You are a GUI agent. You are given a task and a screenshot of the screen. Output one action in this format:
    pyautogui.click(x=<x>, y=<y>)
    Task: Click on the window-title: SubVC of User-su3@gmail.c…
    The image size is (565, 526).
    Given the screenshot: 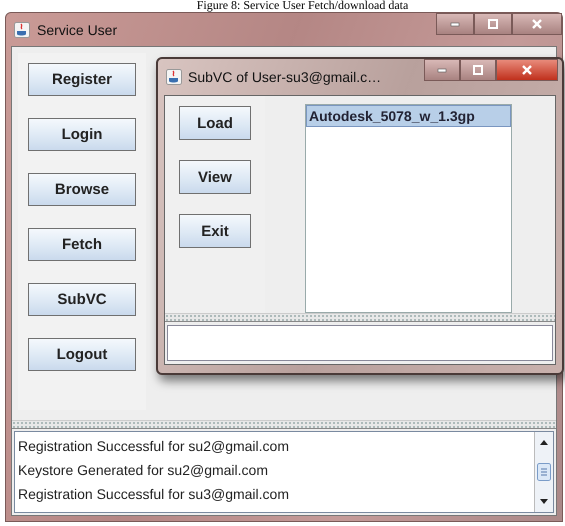 What is the action you would take?
    pyautogui.click(x=285, y=77)
    